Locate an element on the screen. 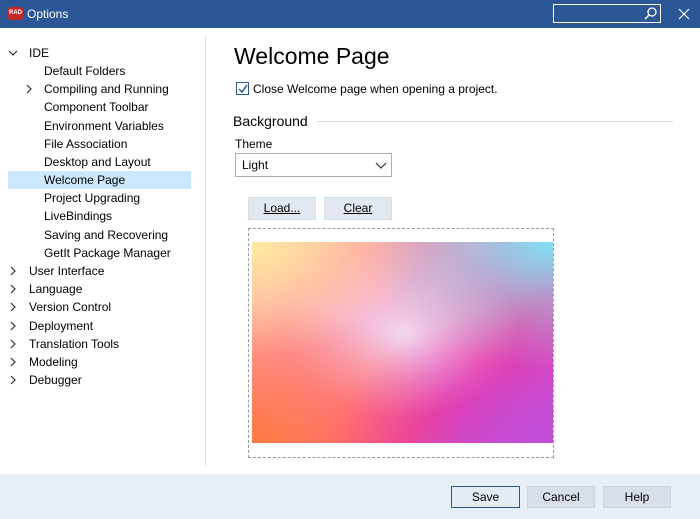  tree-item-environment-variables: Environment Variables is located at coordinates (99, 126).